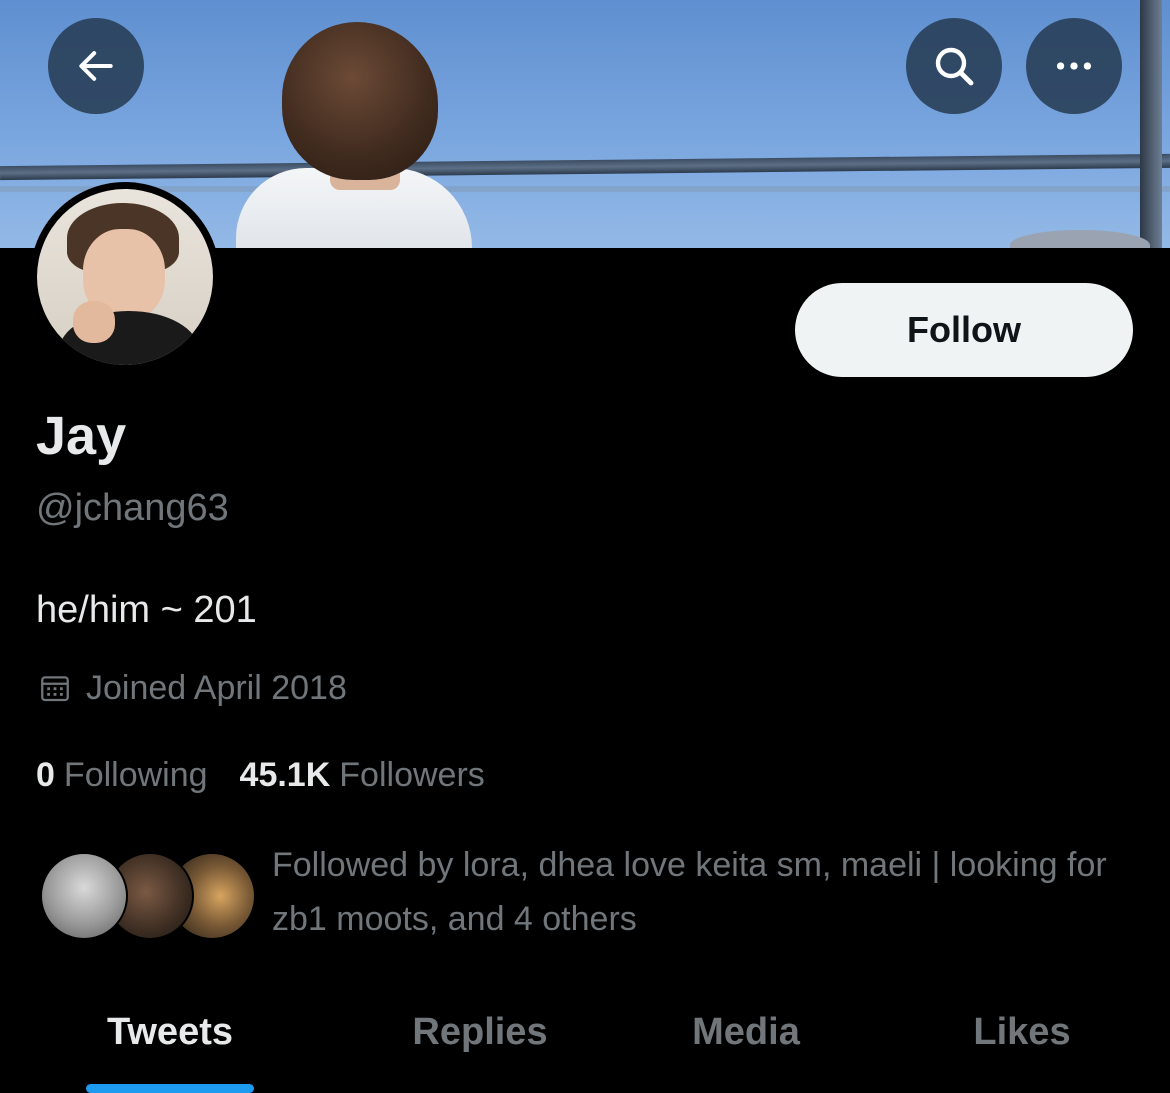  Describe the element at coordinates (84, 896) in the screenshot. I see `follower-avatar` at that location.